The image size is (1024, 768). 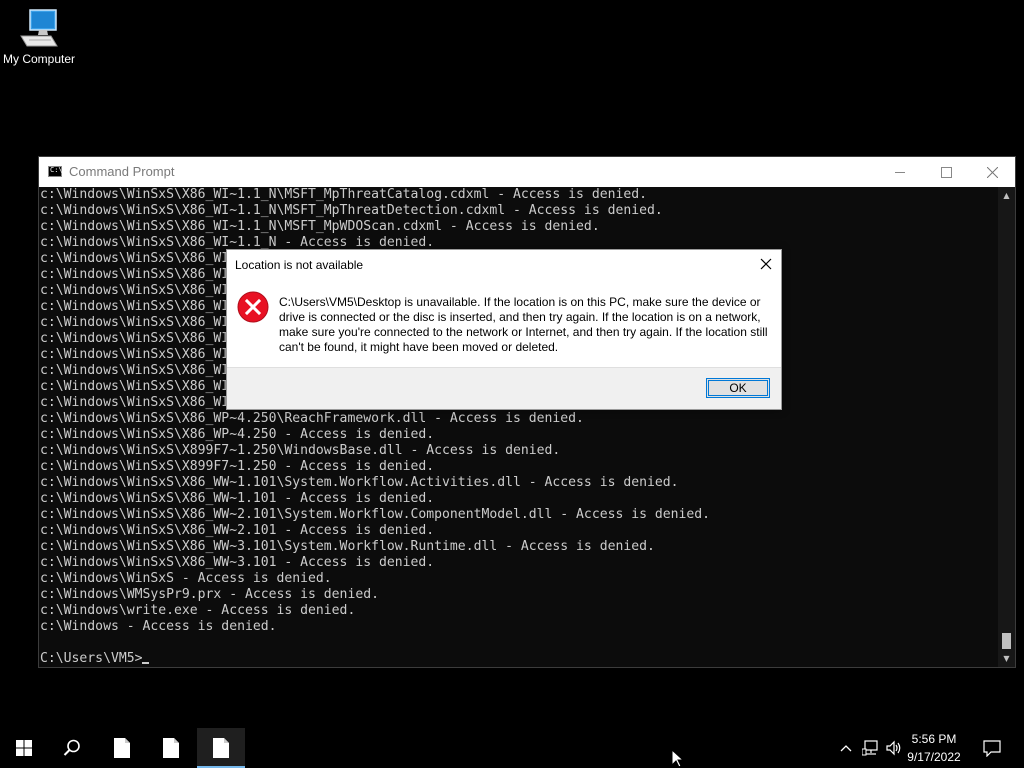 I want to click on start-button, so click(x=24, y=748).